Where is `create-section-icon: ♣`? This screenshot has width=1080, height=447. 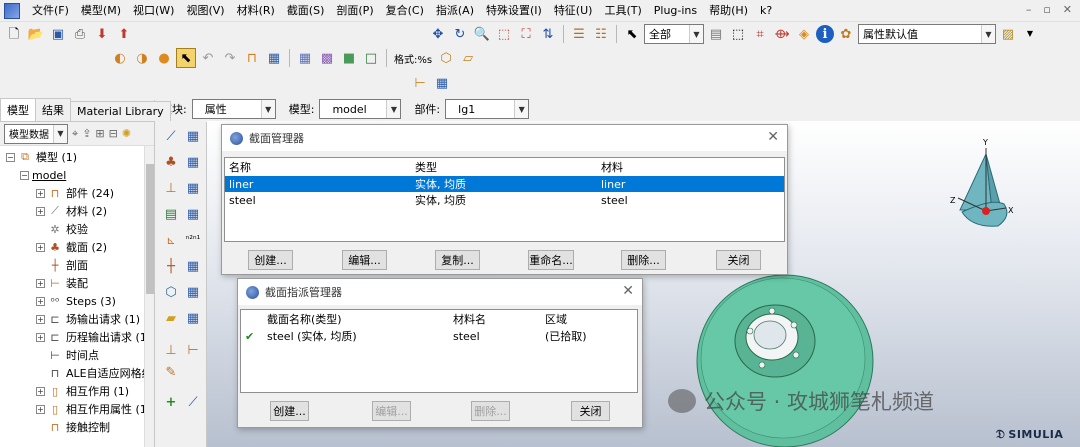
create-section-icon: ♣ is located at coordinates (171, 162).